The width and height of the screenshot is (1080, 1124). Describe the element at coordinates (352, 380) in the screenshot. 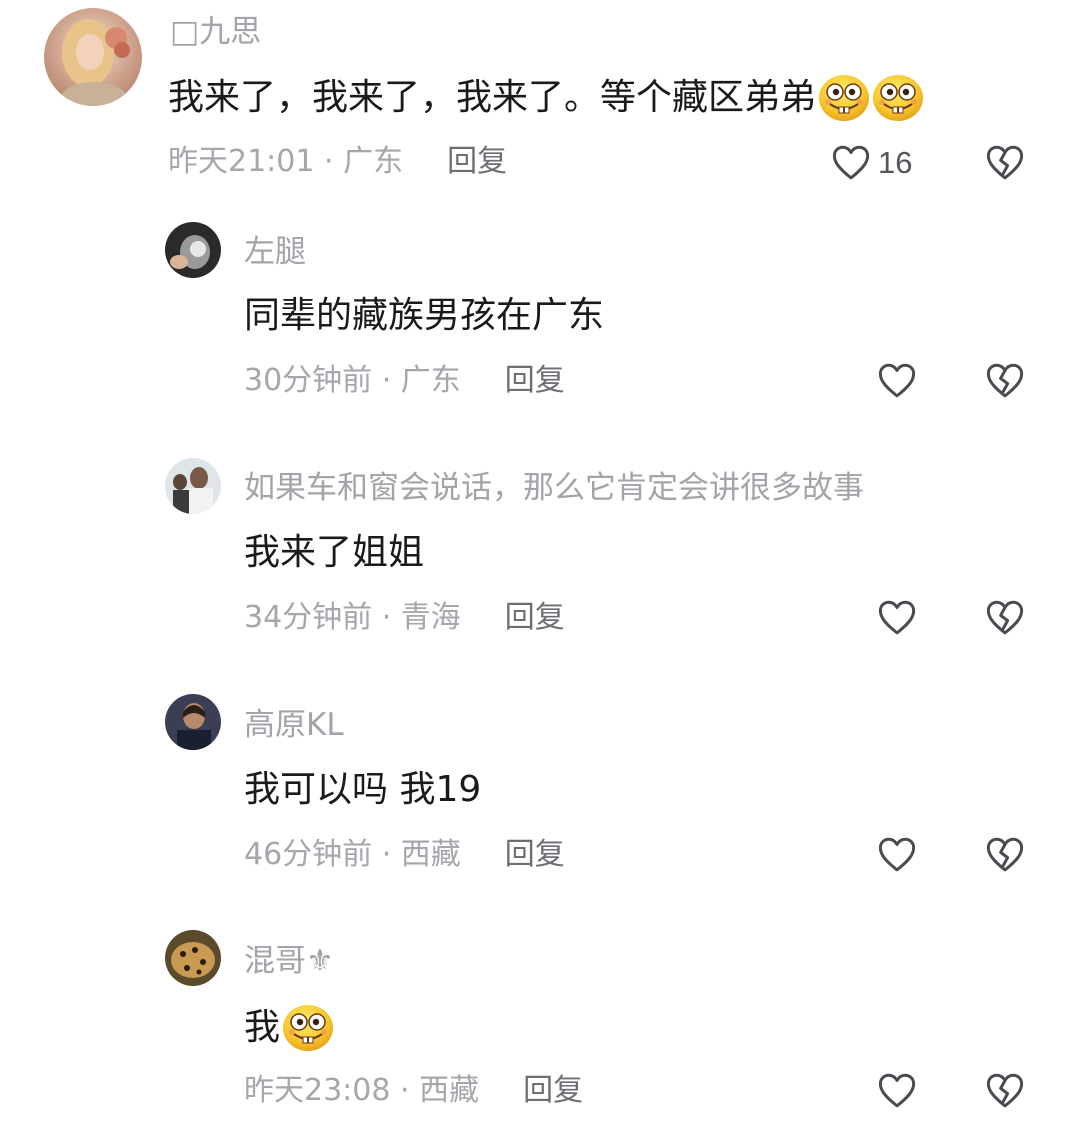

I see `time-location: 30分钟前 · 广东` at that location.